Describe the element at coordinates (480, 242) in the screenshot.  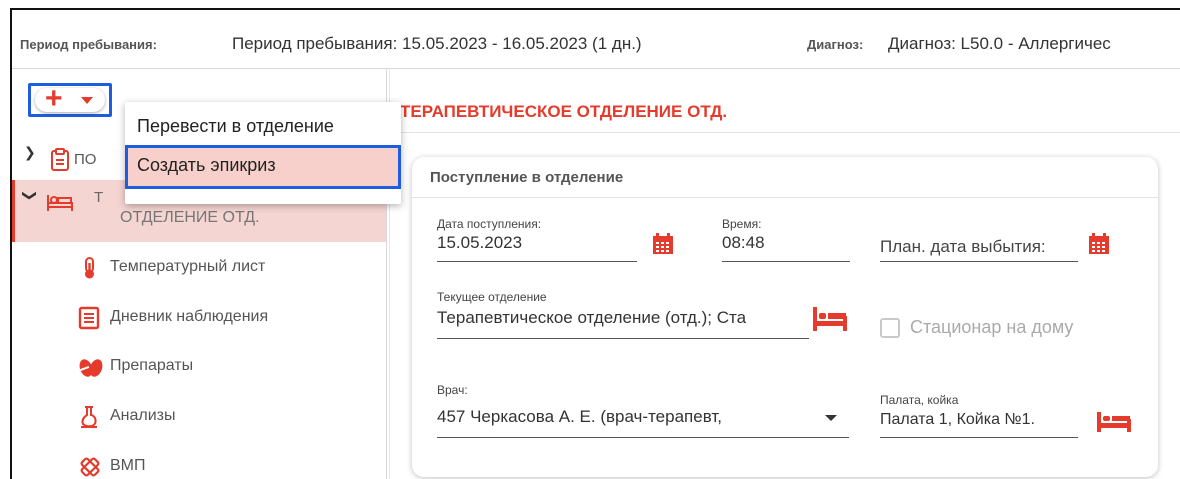
I see `admission-date-value: 15.05.2023` at that location.